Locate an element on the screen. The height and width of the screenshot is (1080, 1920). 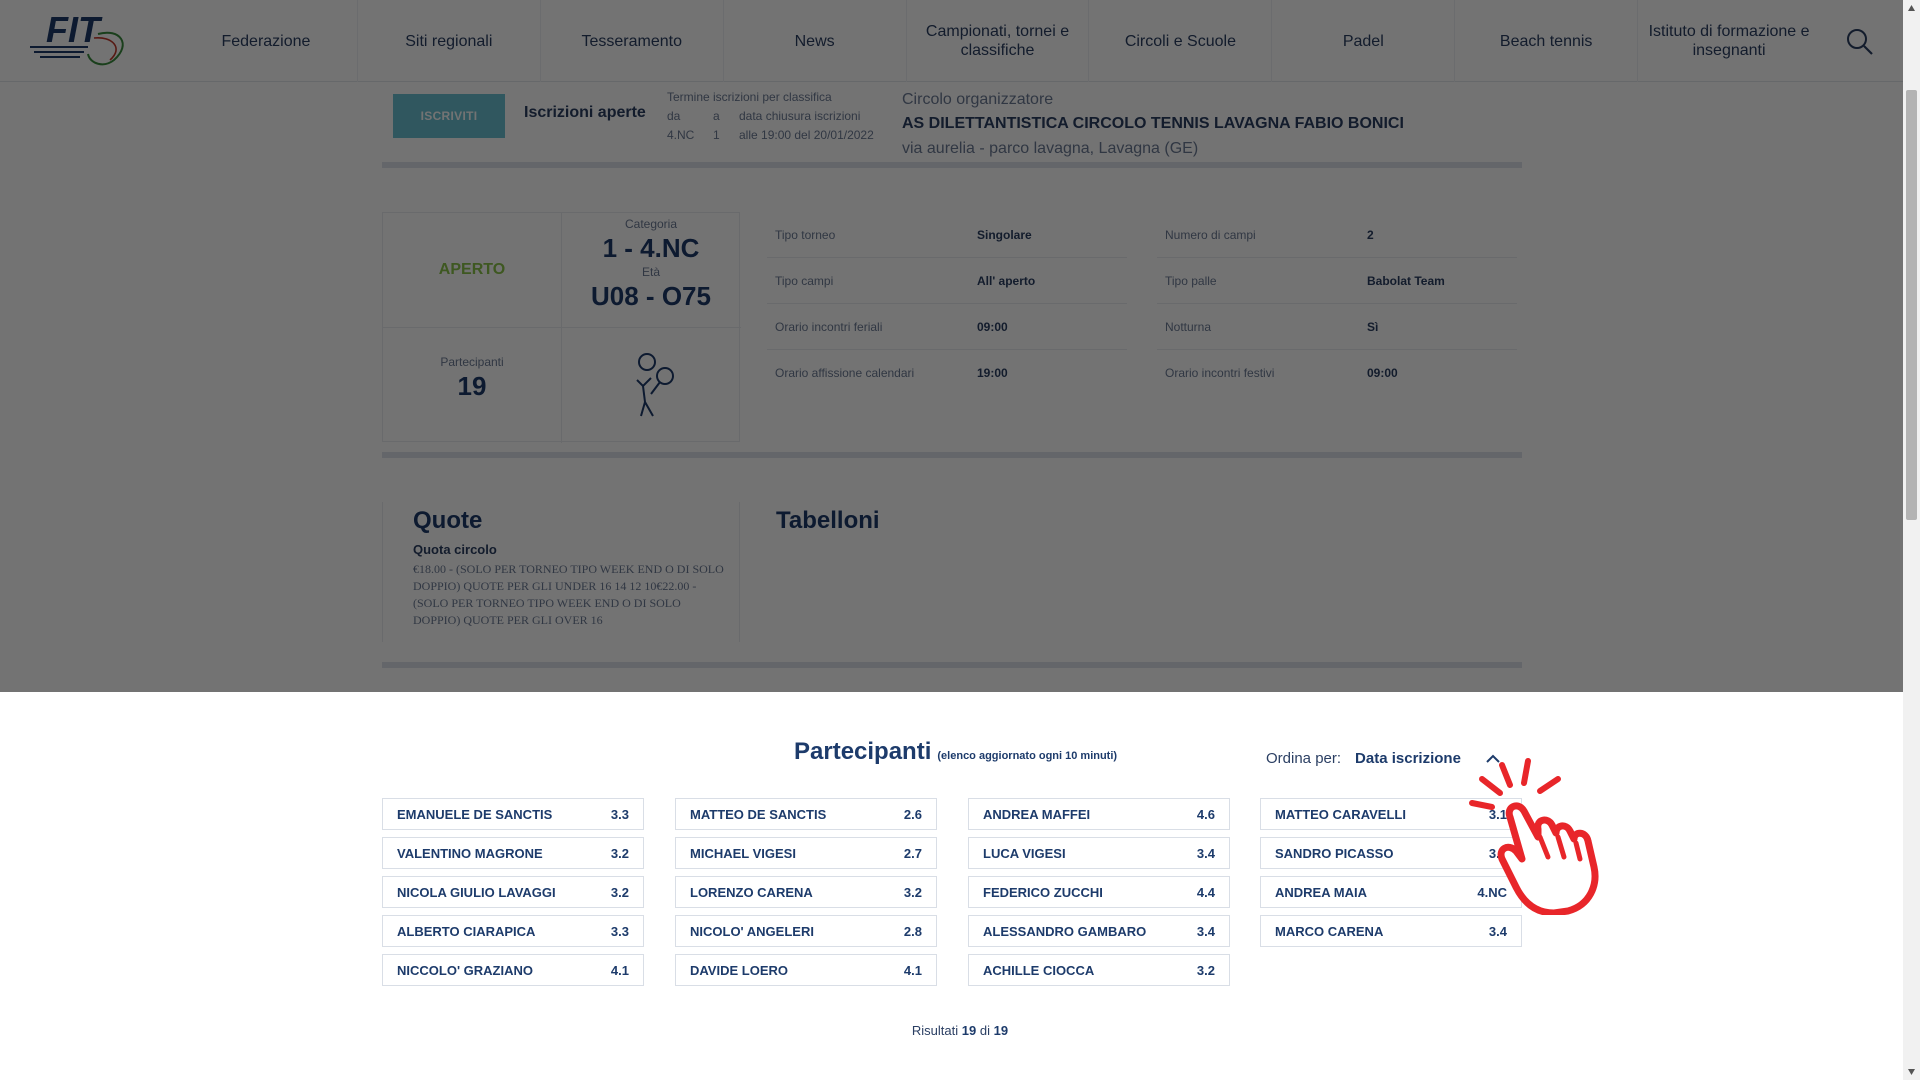
participant-rank: 4.1 is located at coordinates (912, 970).